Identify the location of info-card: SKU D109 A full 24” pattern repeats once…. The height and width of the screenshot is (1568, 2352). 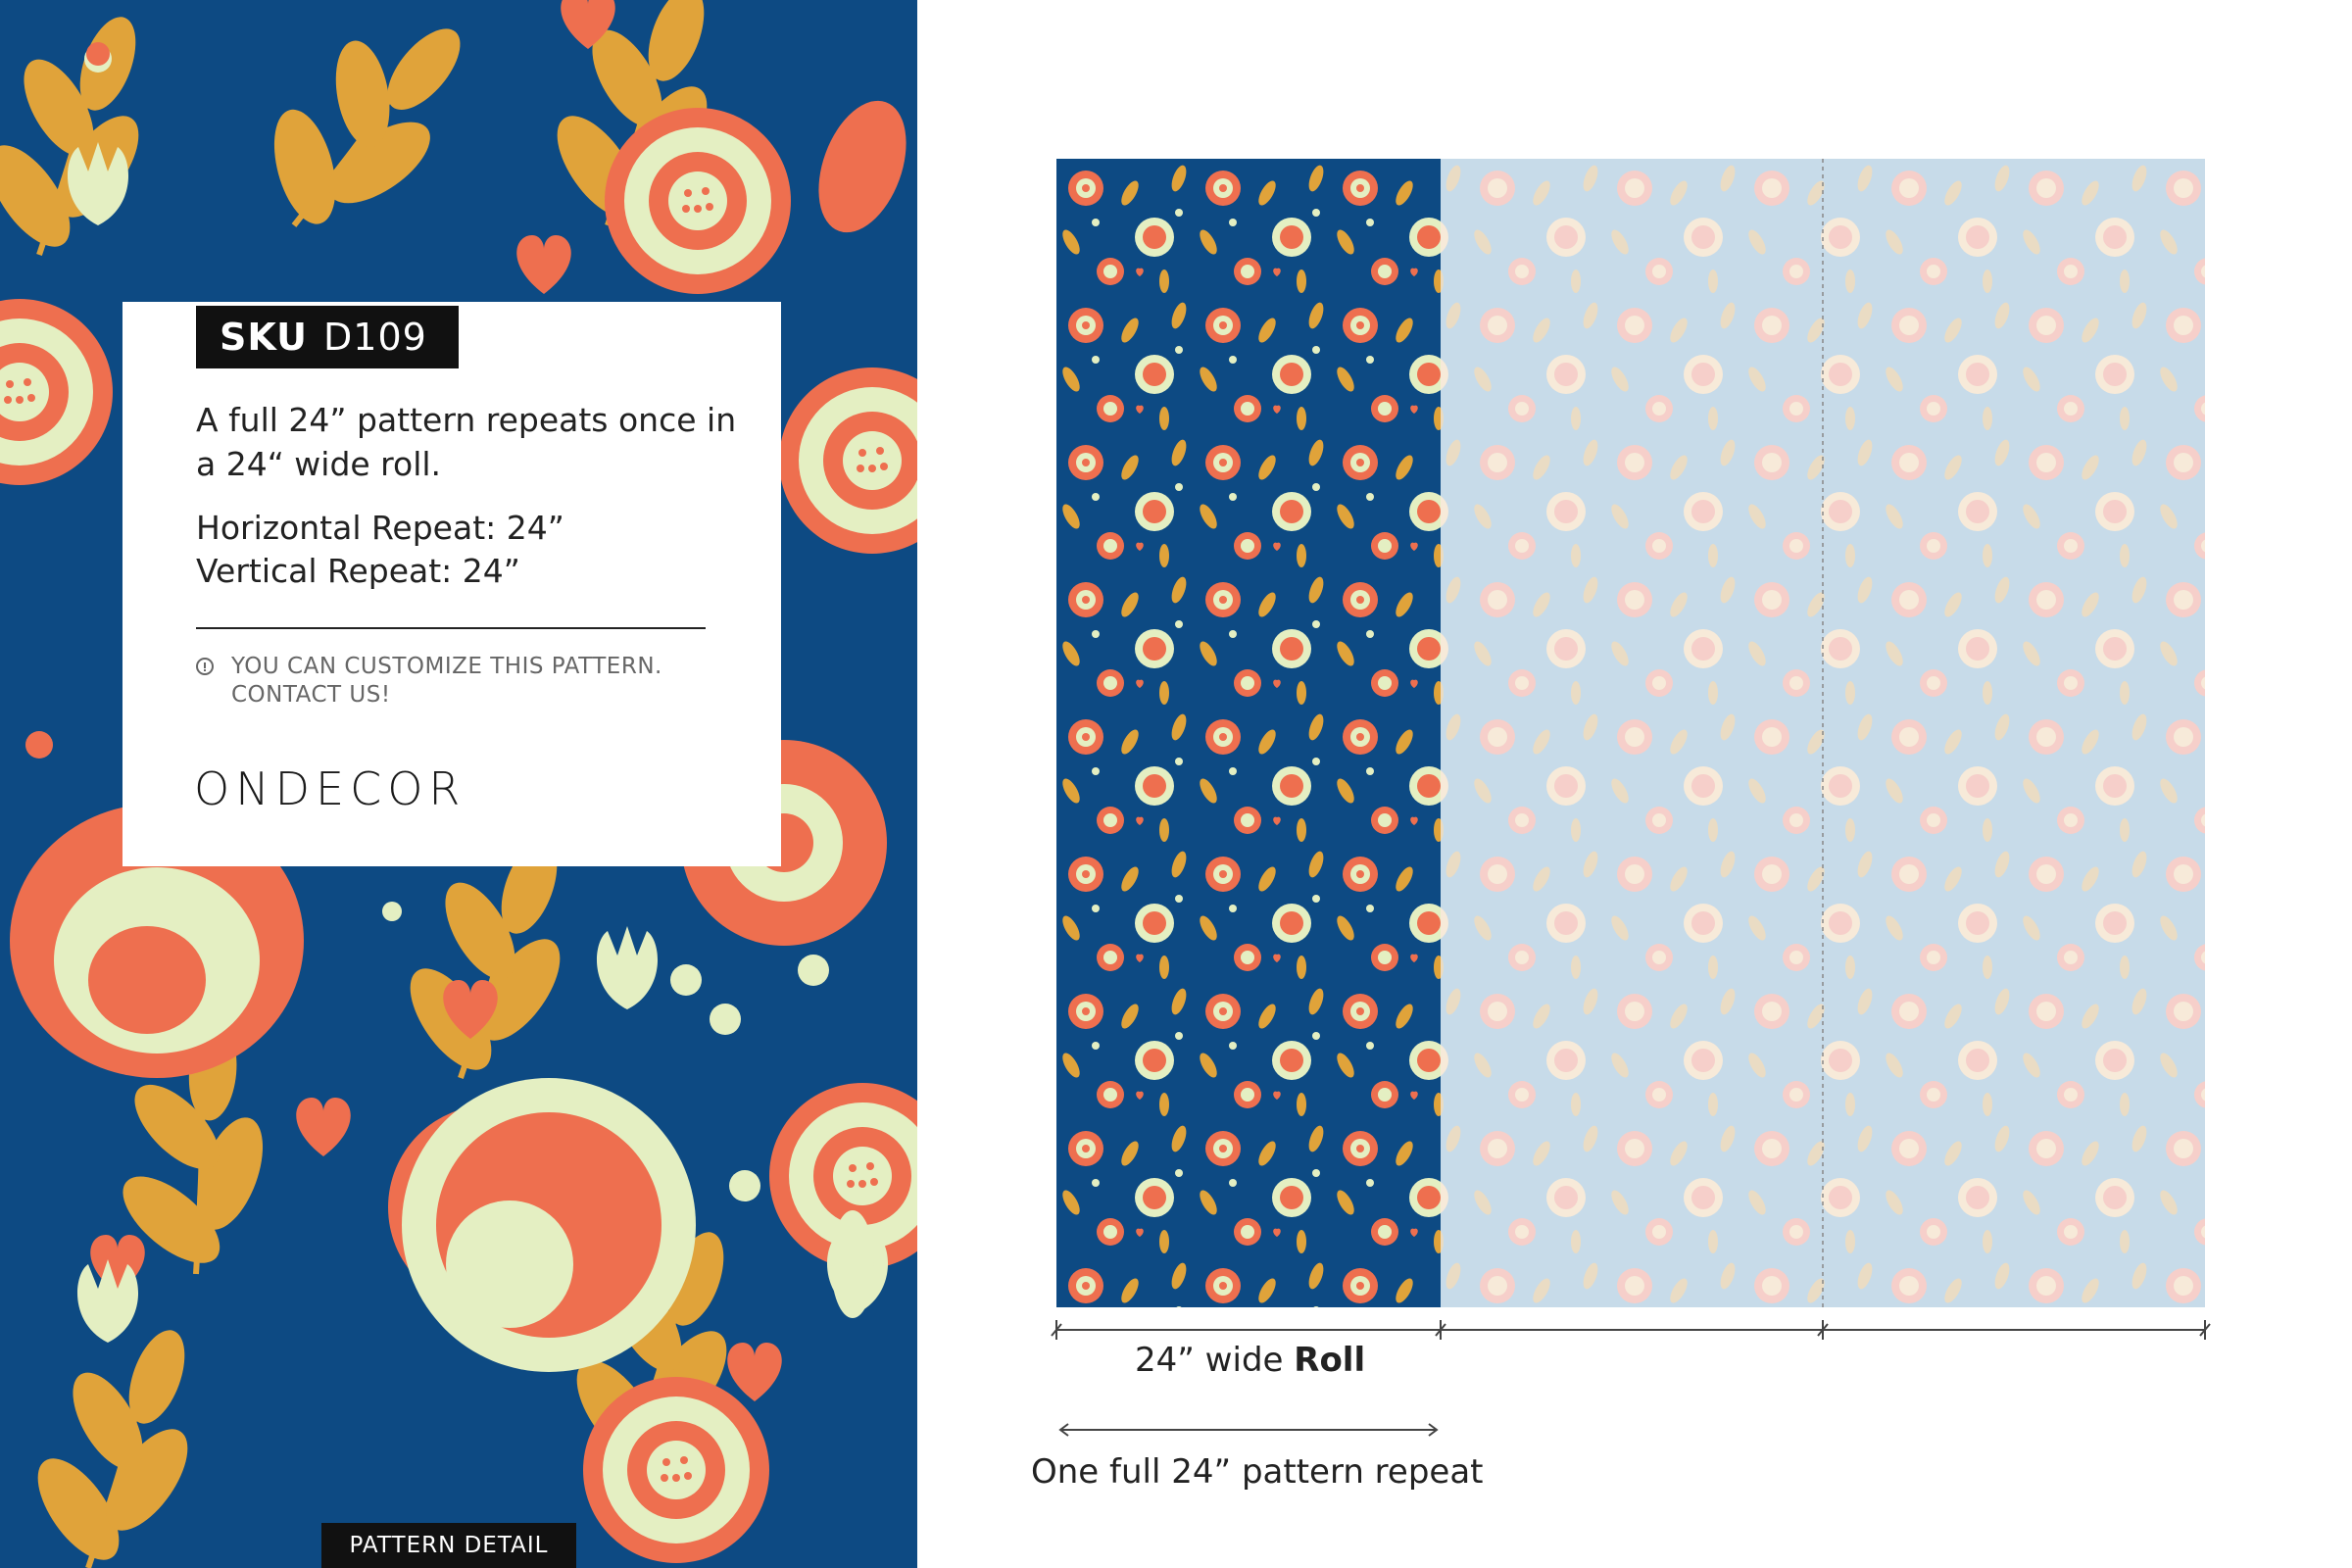
(451, 584).